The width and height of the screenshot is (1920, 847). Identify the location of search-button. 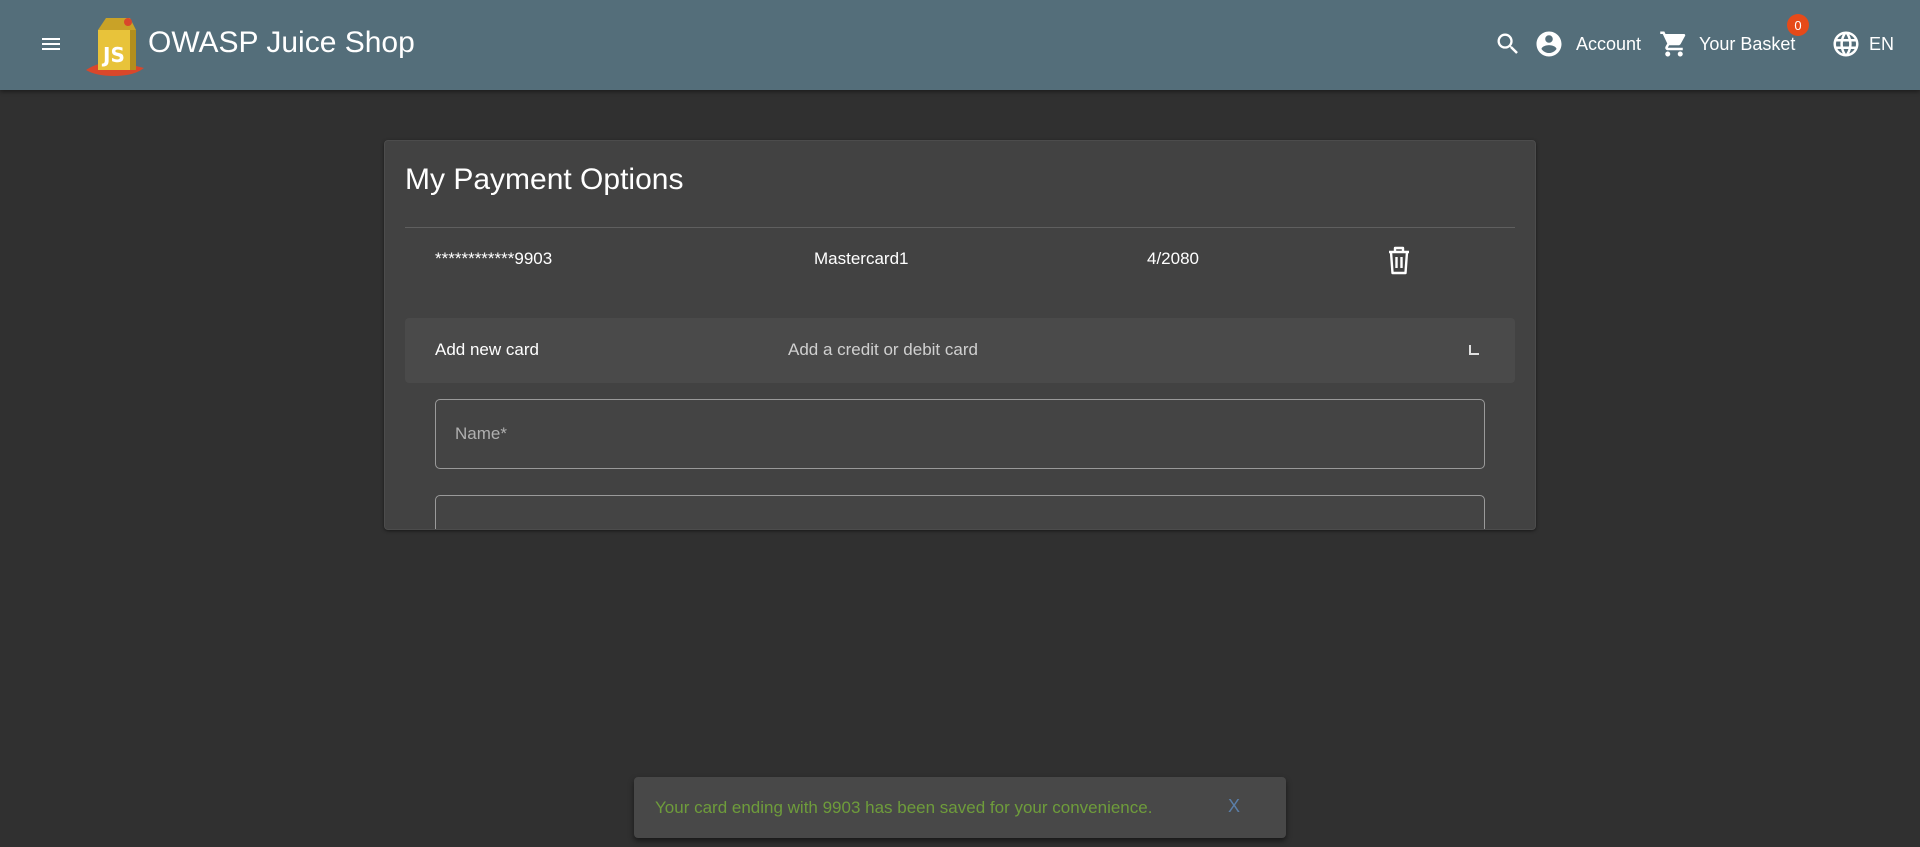
(1508, 44).